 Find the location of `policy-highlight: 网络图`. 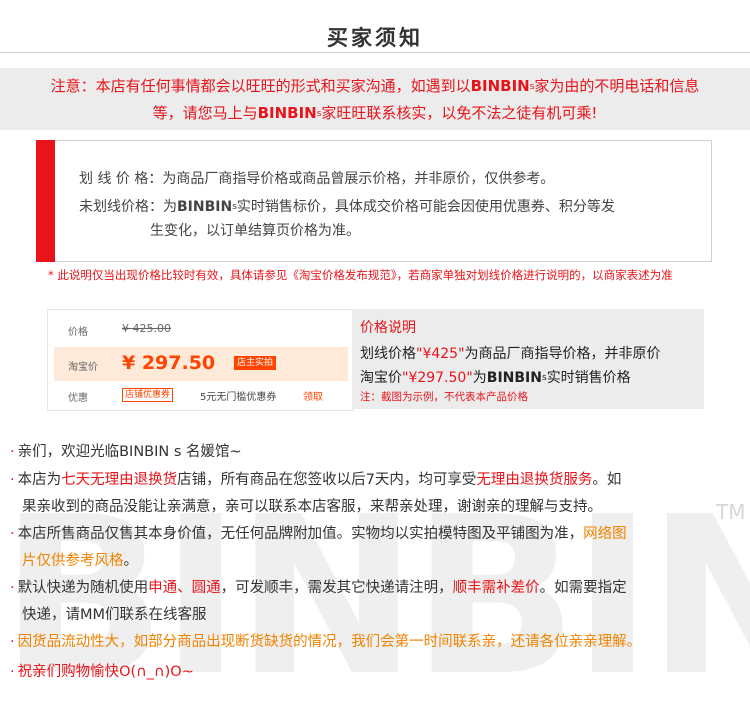

policy-highlight: 网络图 is located at coordinates (605, 534).